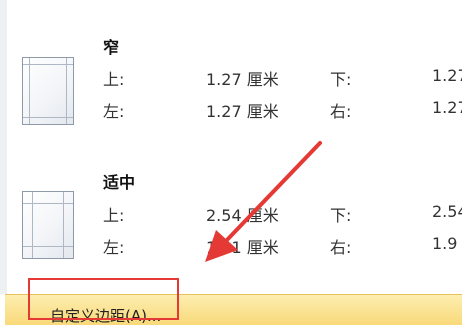 Image resolution: width=462 pixels, height=326 pixels. I want to click on right-margin-value: 1.9, so click(445, 243).